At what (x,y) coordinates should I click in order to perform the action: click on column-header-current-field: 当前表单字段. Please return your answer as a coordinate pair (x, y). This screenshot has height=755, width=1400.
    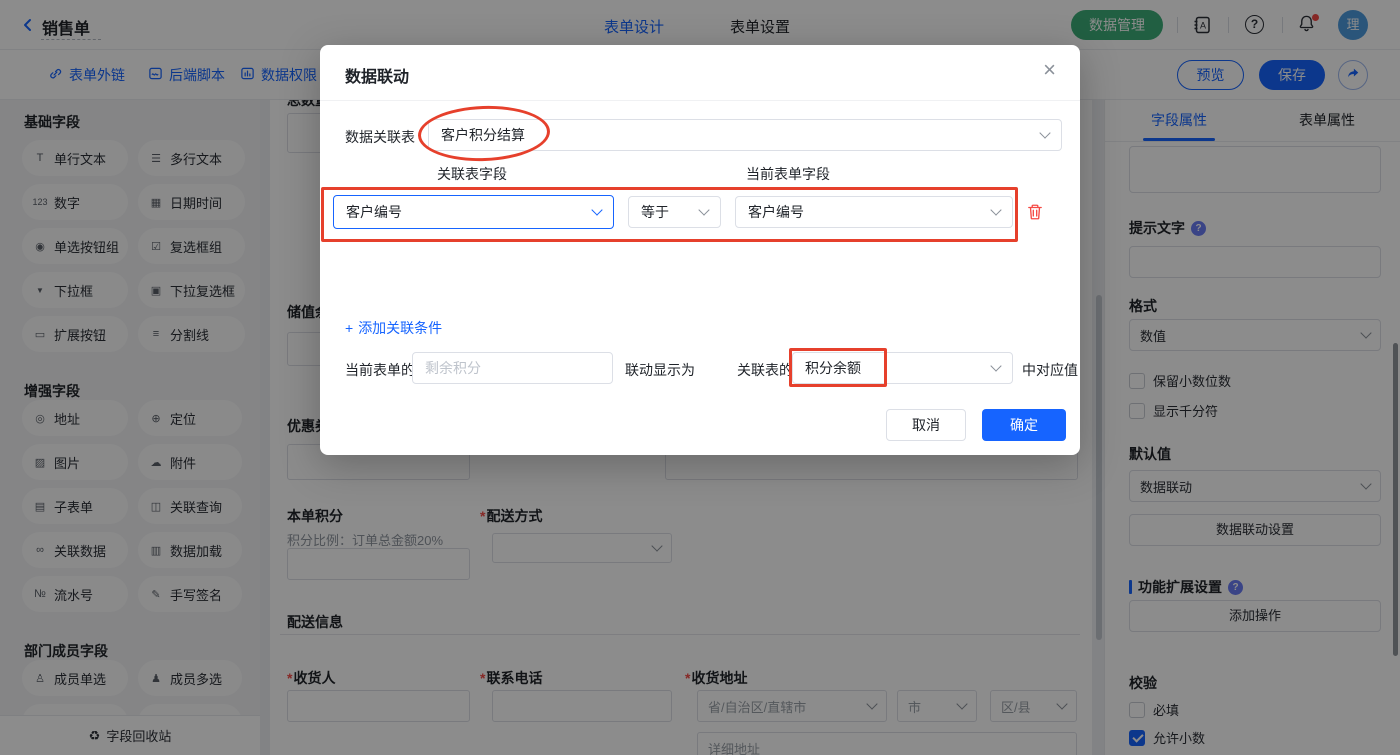
    Looking at the image, I should click on (788, 174).